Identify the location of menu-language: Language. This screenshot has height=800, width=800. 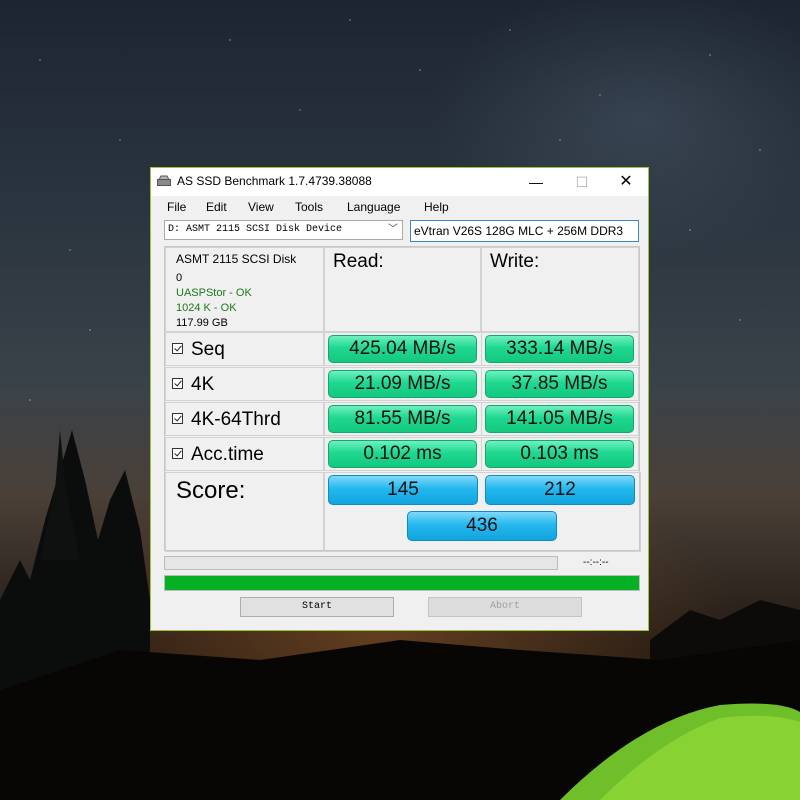
(373, 207).